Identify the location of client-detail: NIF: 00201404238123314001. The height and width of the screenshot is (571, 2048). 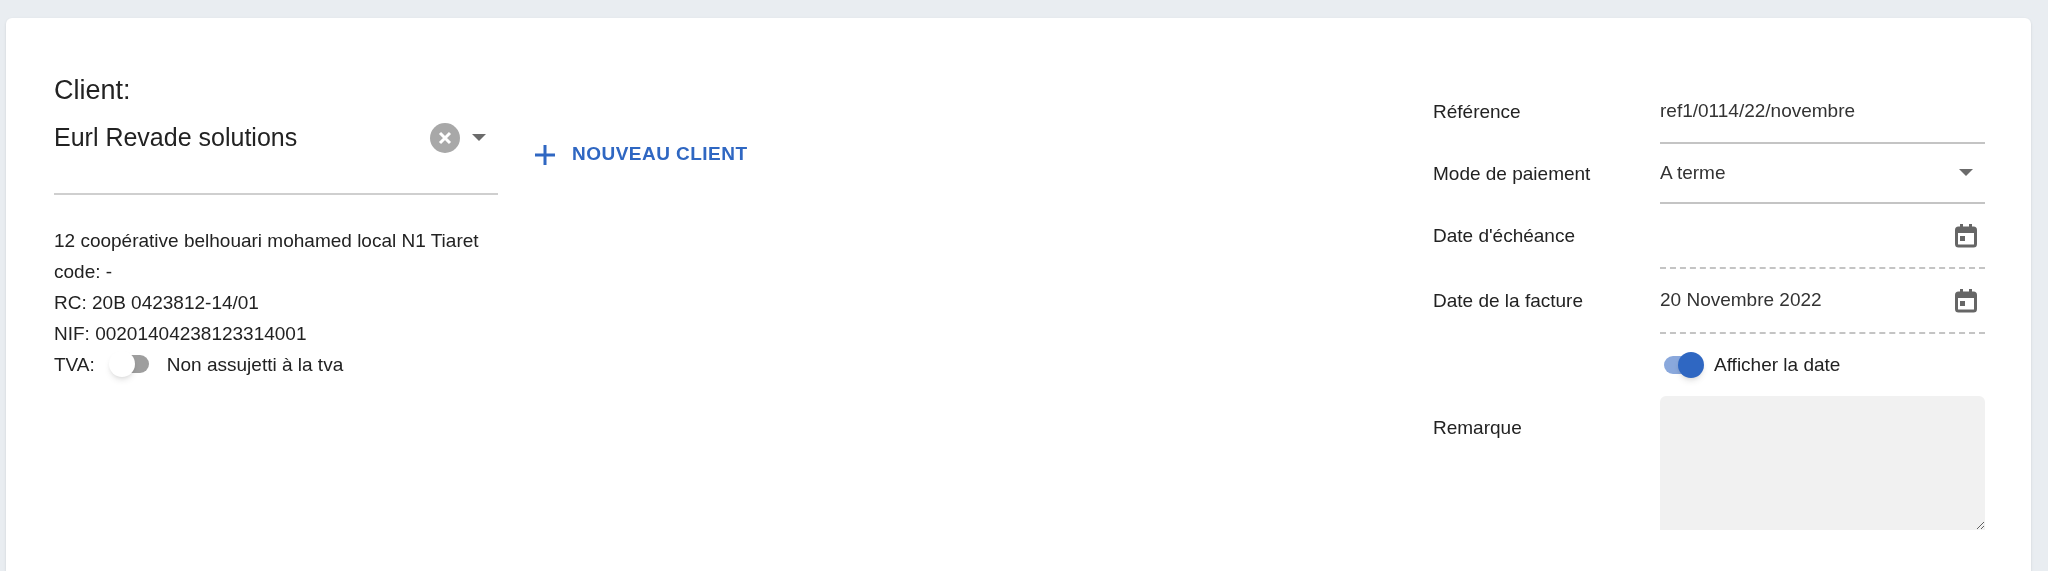
(181, 333).